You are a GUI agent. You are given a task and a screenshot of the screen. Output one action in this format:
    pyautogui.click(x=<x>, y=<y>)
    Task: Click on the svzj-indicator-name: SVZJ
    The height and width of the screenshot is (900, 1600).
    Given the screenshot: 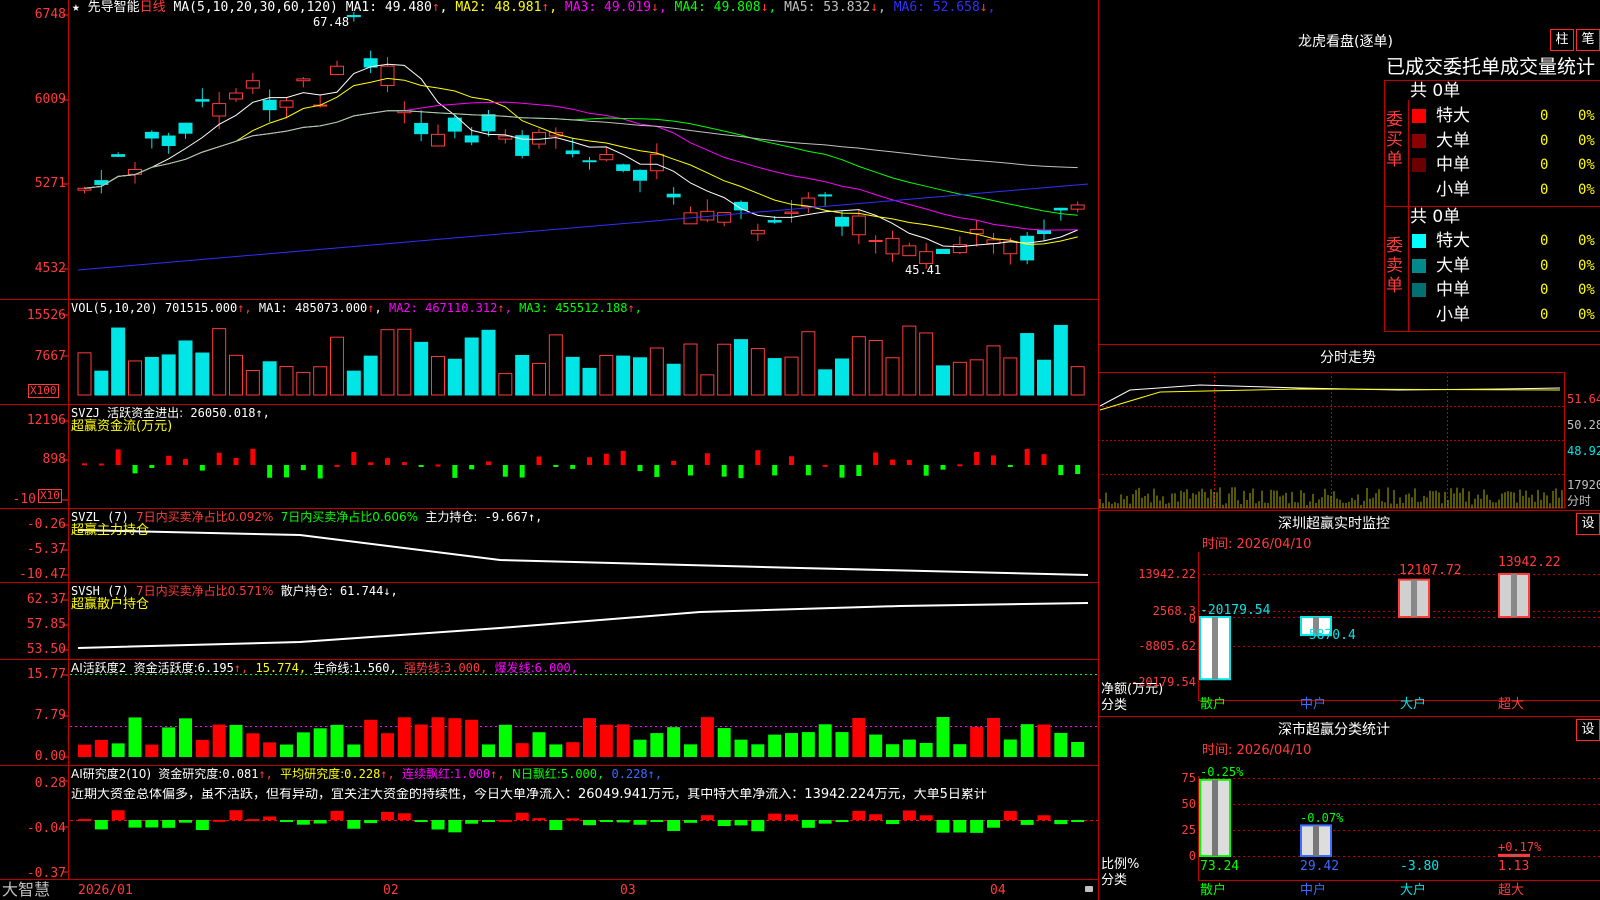 What is the action you would take?
    pyautogui.click(x=85, y=413)
    